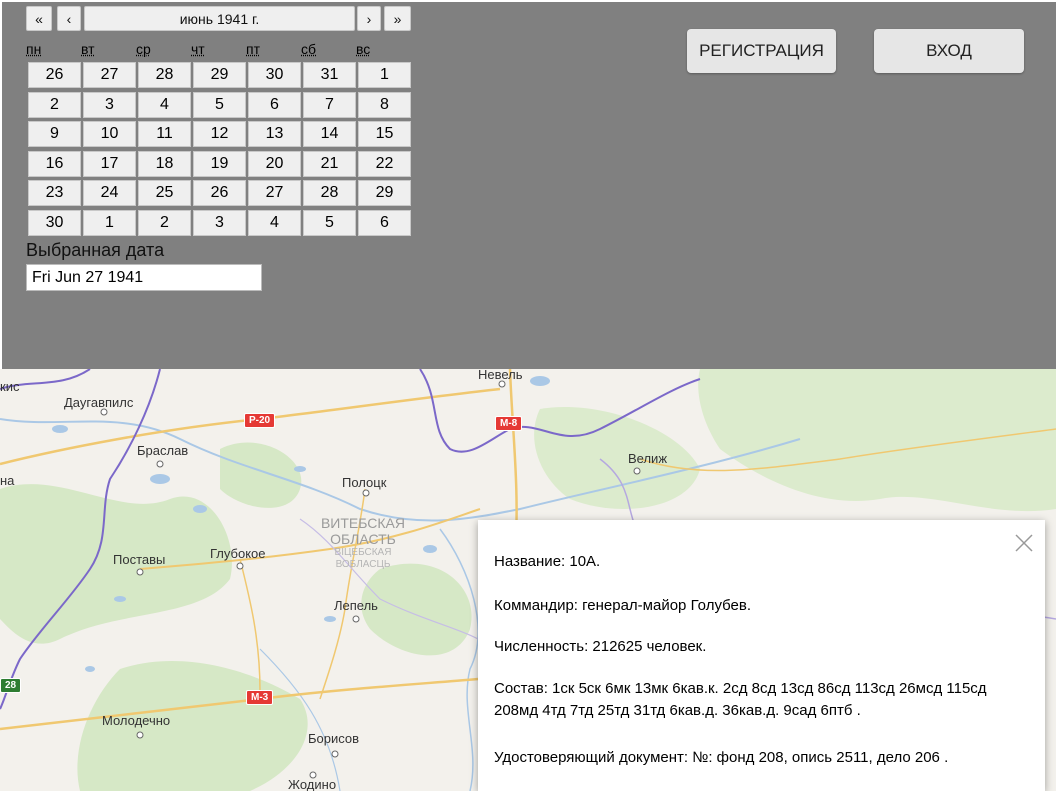  I want to click on calendar-day-button: 17, so click(109, 163).